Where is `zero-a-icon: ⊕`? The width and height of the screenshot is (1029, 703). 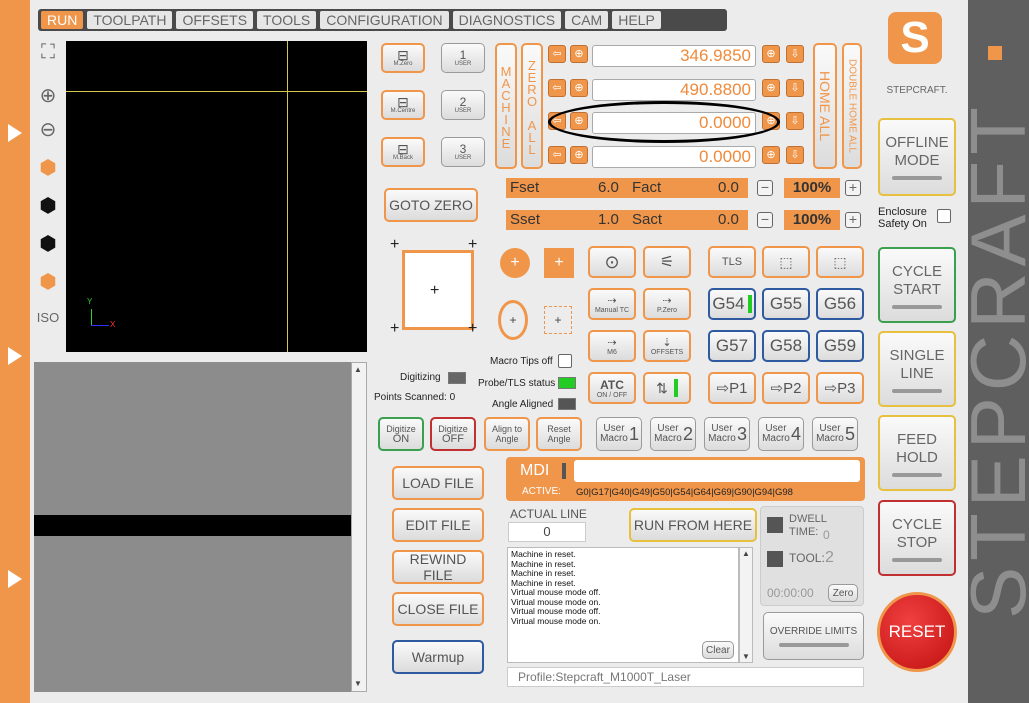
zero-a-icon: ⊕ is located at coordinates (579, 155).